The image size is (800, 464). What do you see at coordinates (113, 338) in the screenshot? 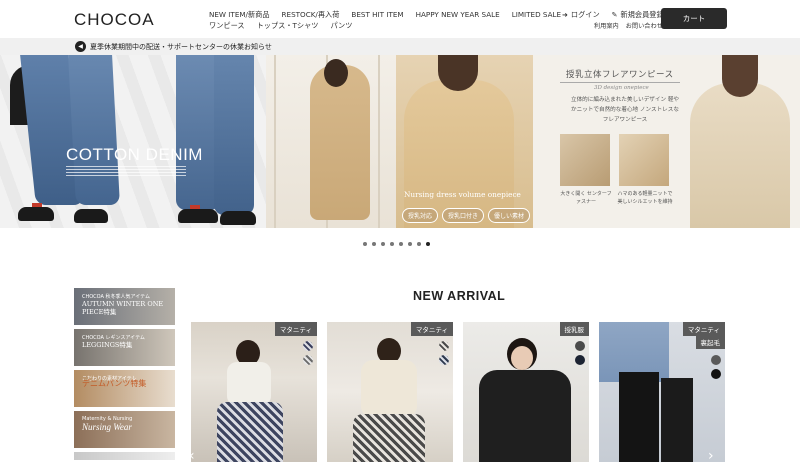
I see `banner-small-text: CHOCOA レギンスアイテム` at bounding box center [113, 338].